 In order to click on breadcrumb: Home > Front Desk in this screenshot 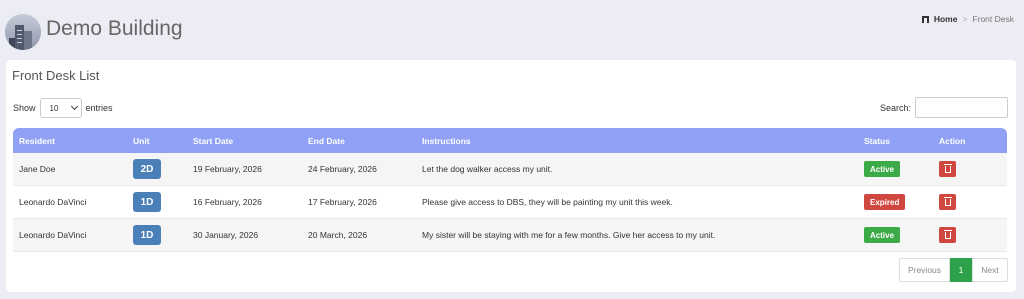, I will do `click(967, 19)`.